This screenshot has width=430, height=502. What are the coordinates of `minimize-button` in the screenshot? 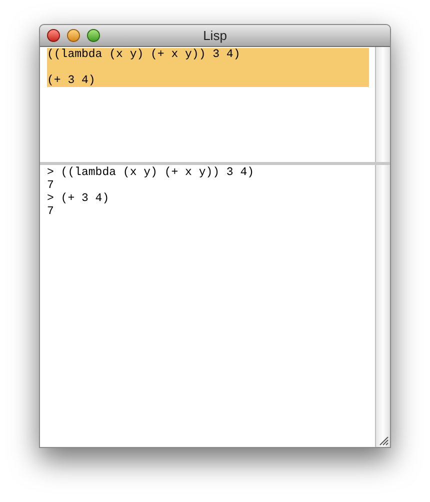 It's located at (73, 35).